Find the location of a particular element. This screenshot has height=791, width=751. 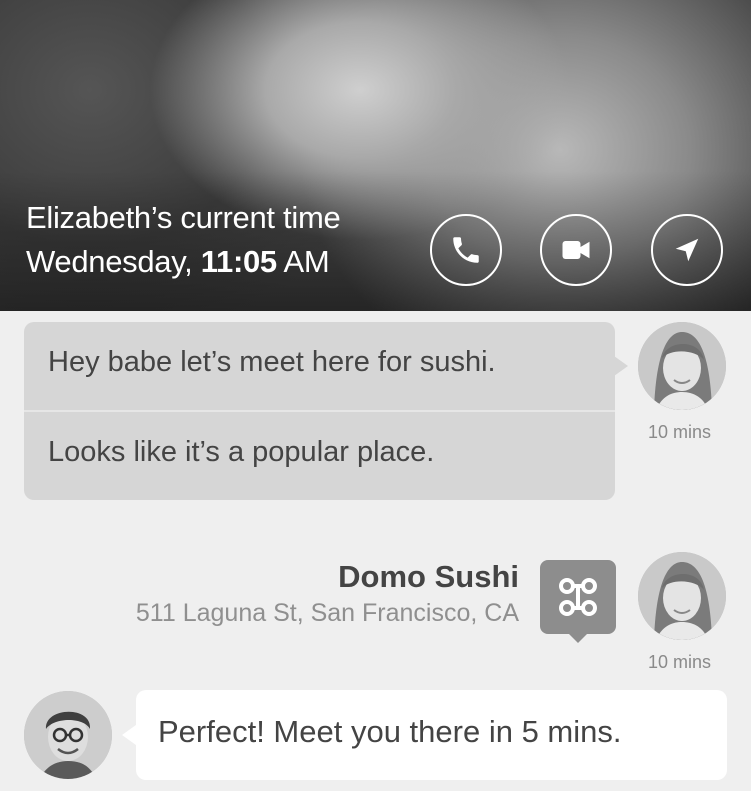

location-arrow-icon is located at coordinates (687, 250).